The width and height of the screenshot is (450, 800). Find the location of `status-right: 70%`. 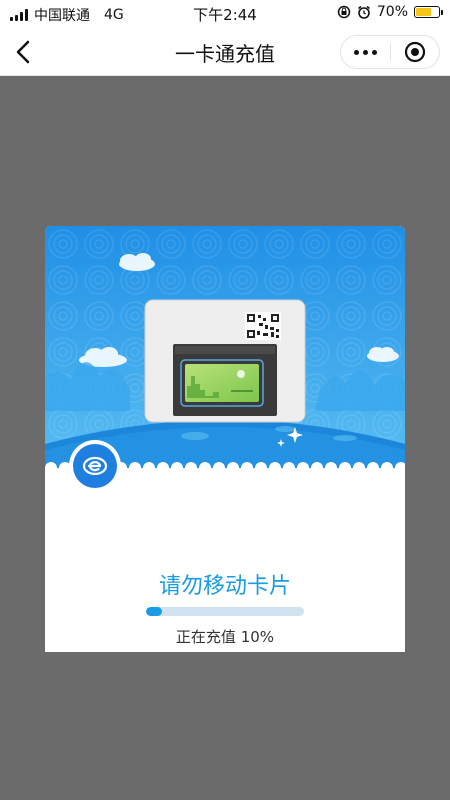

status-right: 70% is located at coordinates (390, 12).